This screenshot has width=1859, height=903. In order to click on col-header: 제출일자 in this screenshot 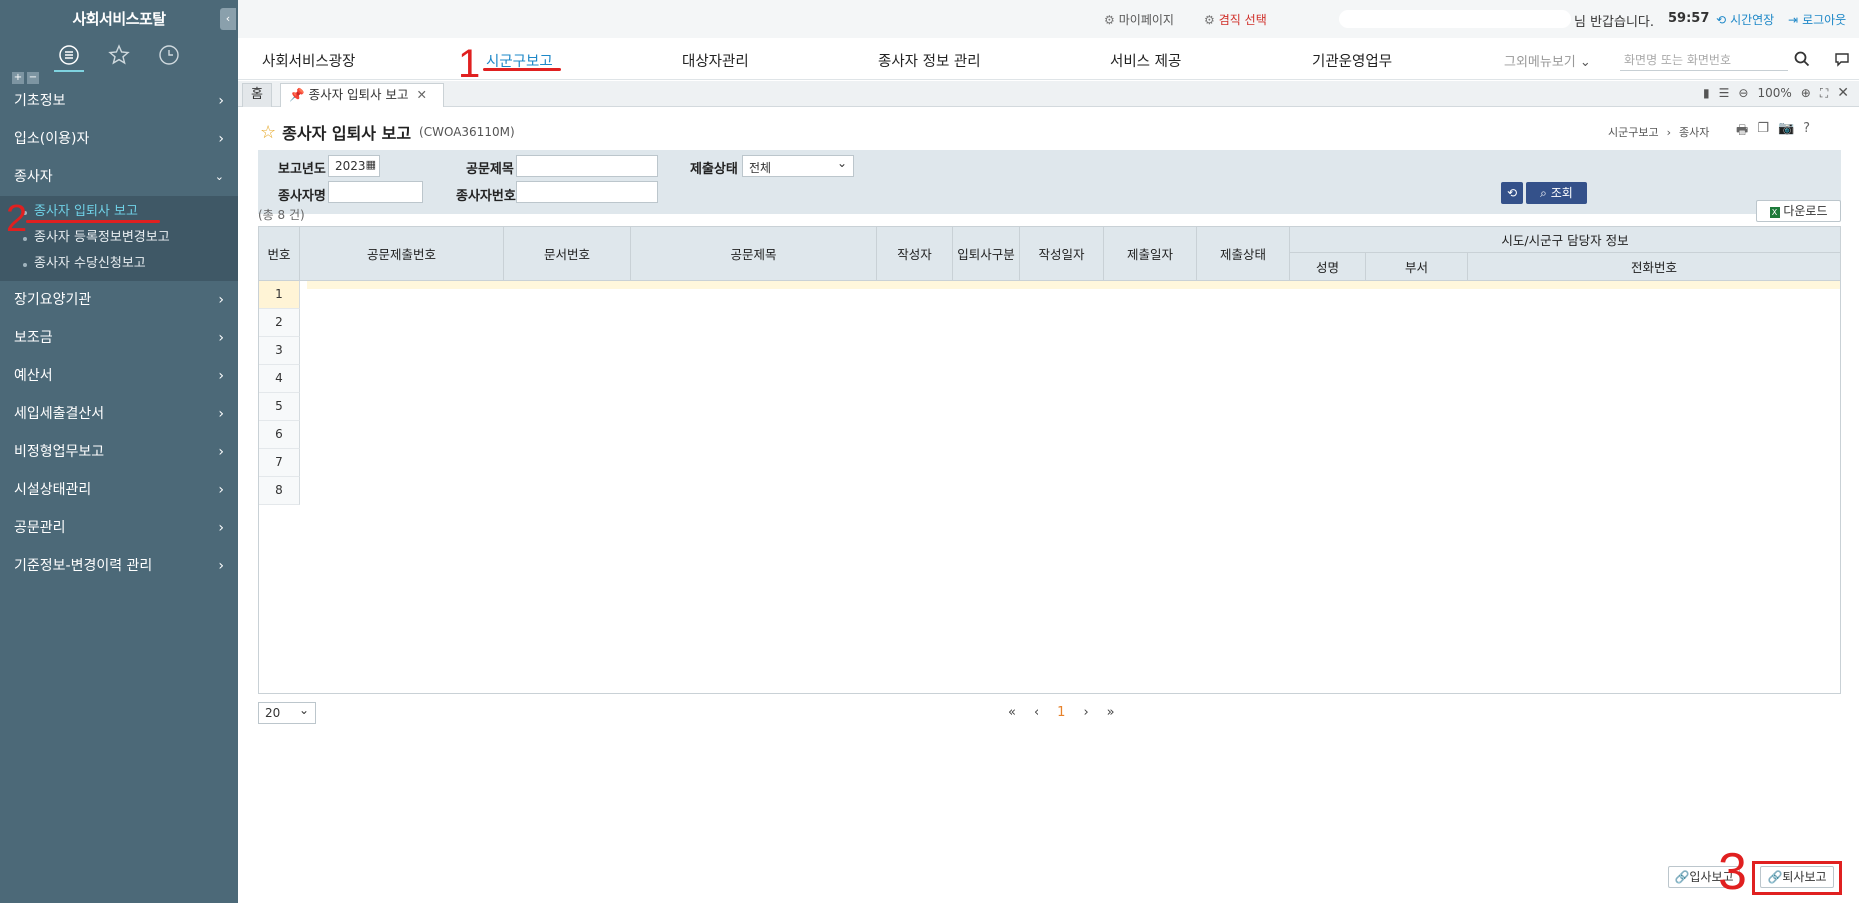, I will do `click(1150, 253)`.